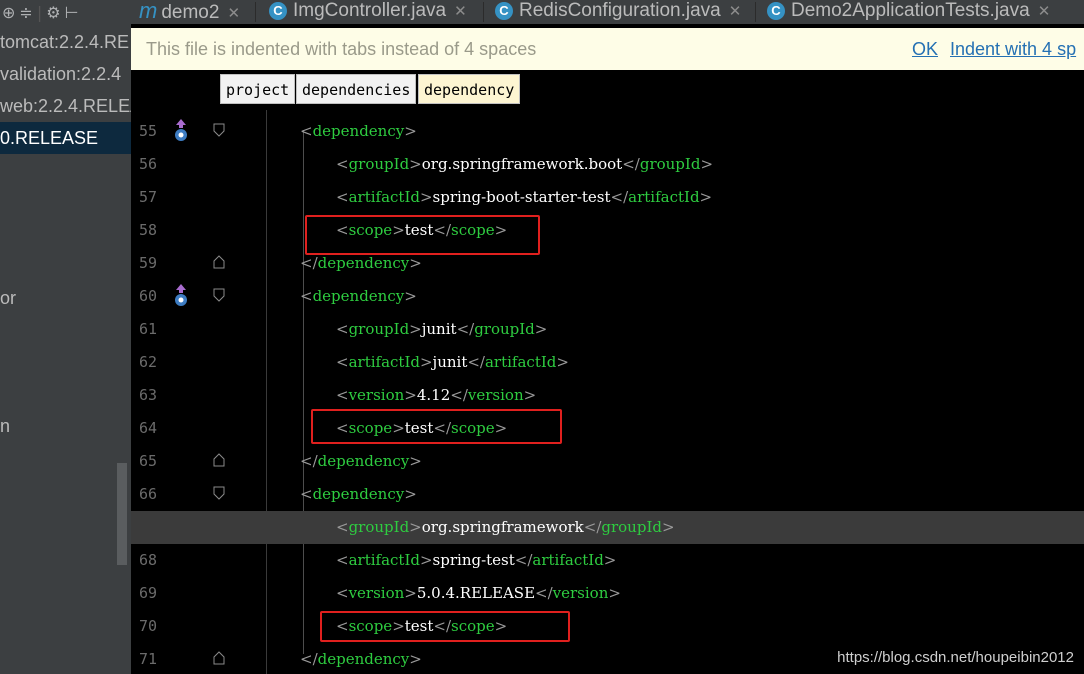  I want to click on tab-label: demo2, so click(190, 12).